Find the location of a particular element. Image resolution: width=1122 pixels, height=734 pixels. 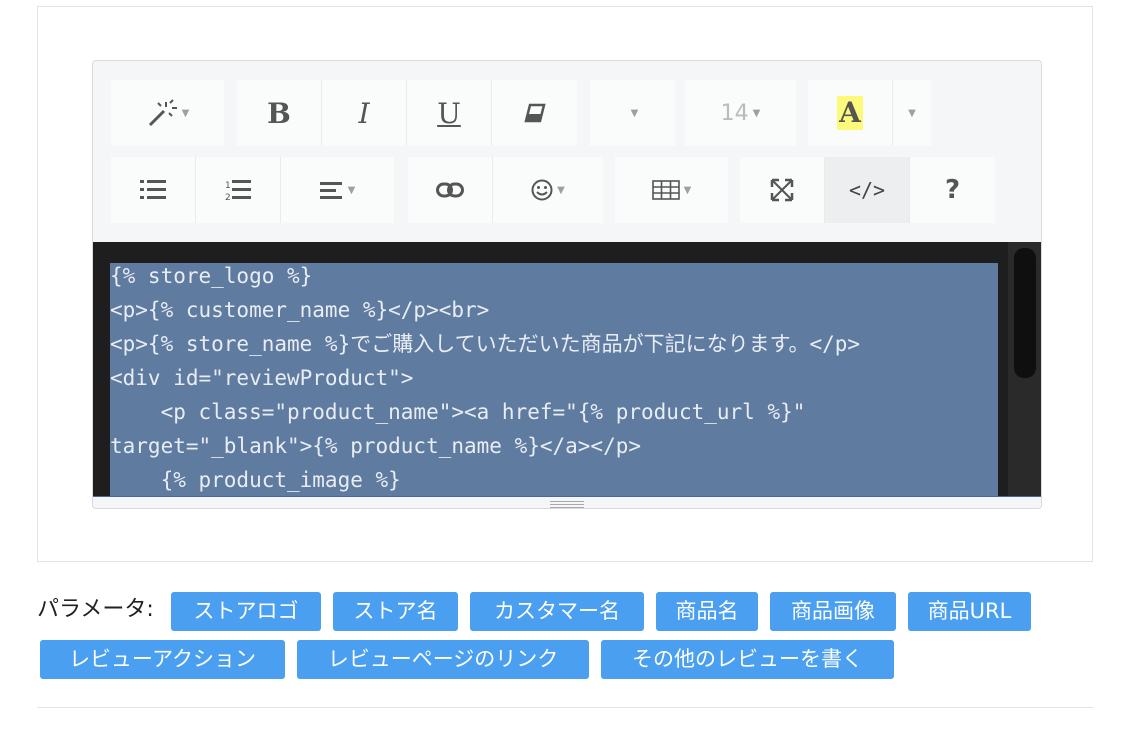

underline-button: U is located at coordinates (449, 113).